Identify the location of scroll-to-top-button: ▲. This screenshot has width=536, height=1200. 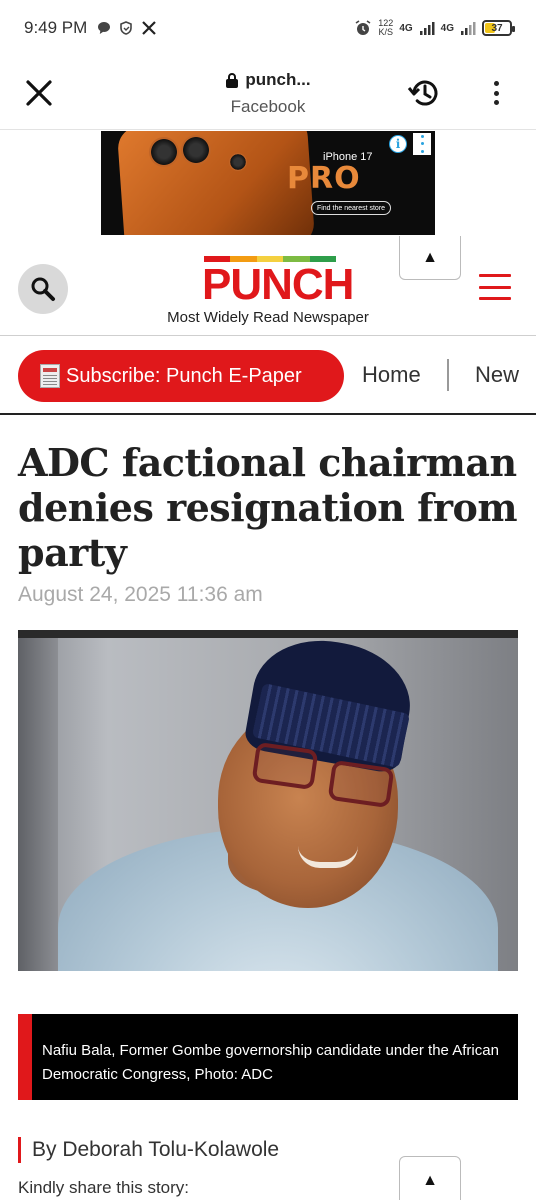
(430, 258).